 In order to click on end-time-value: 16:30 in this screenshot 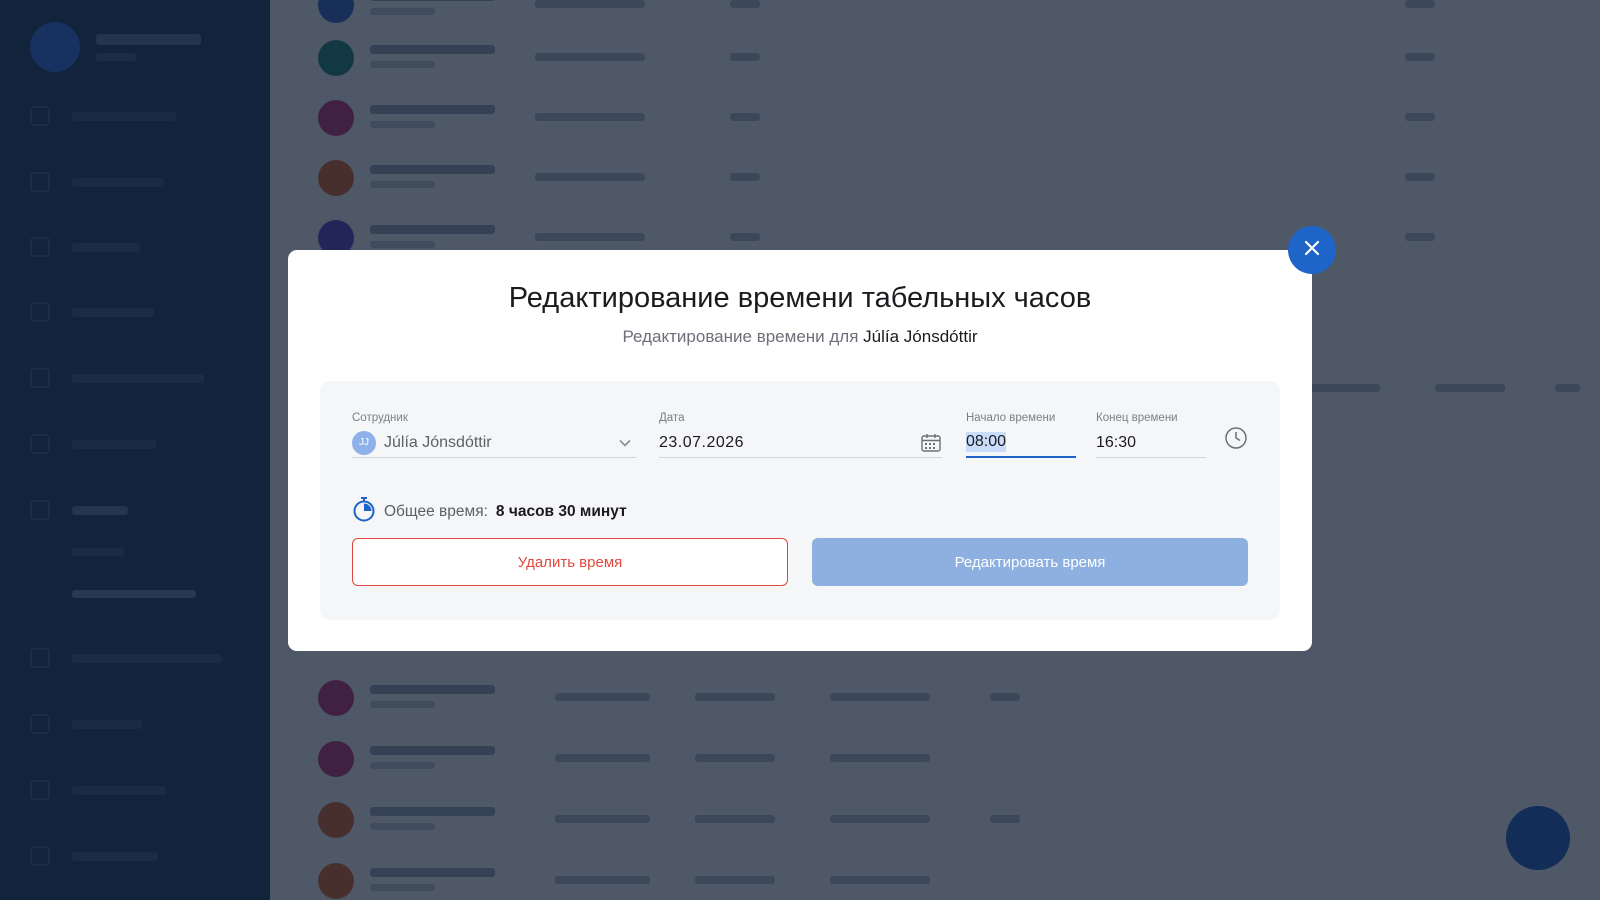, I will do `click(1116, 442)`.